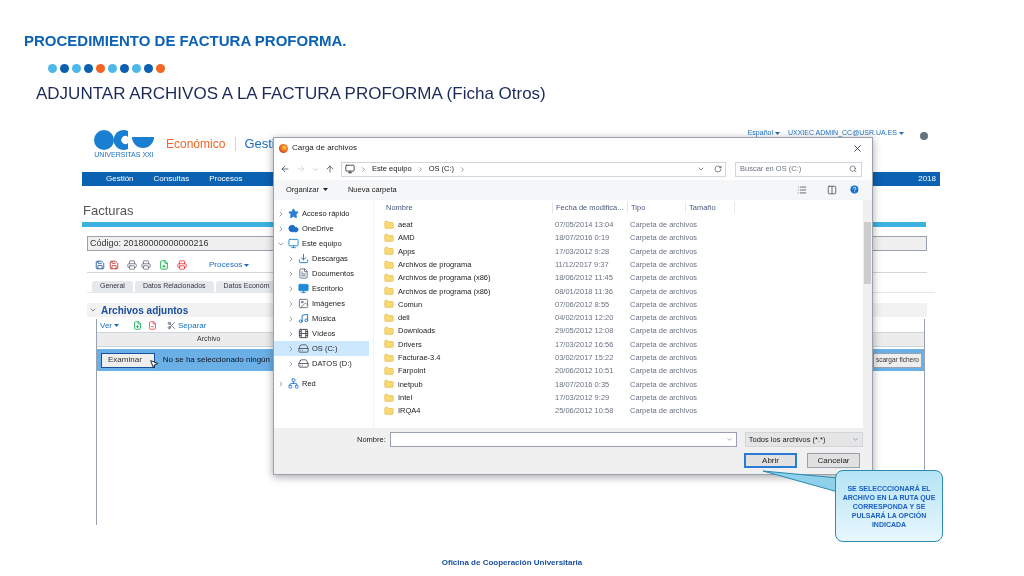  I want to click on network-icon, so click(293, 383).